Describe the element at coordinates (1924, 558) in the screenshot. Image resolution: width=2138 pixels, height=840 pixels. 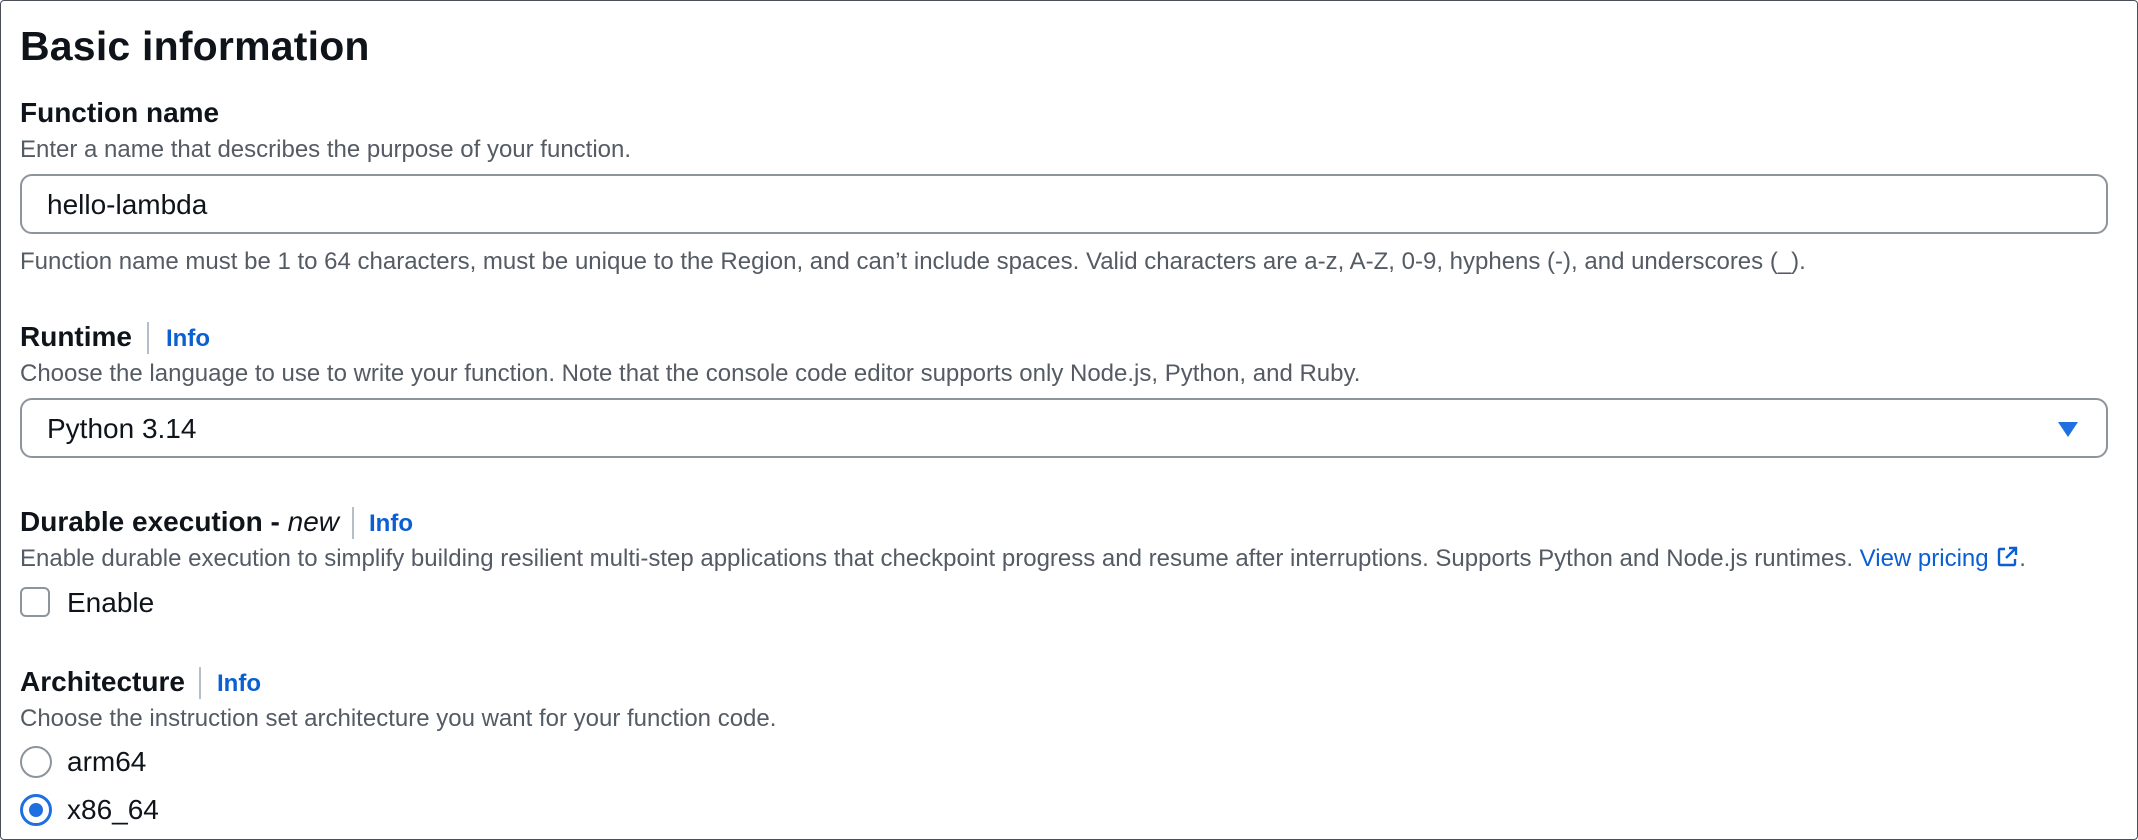
I see `view-pricing-label: View pricing` at that location.